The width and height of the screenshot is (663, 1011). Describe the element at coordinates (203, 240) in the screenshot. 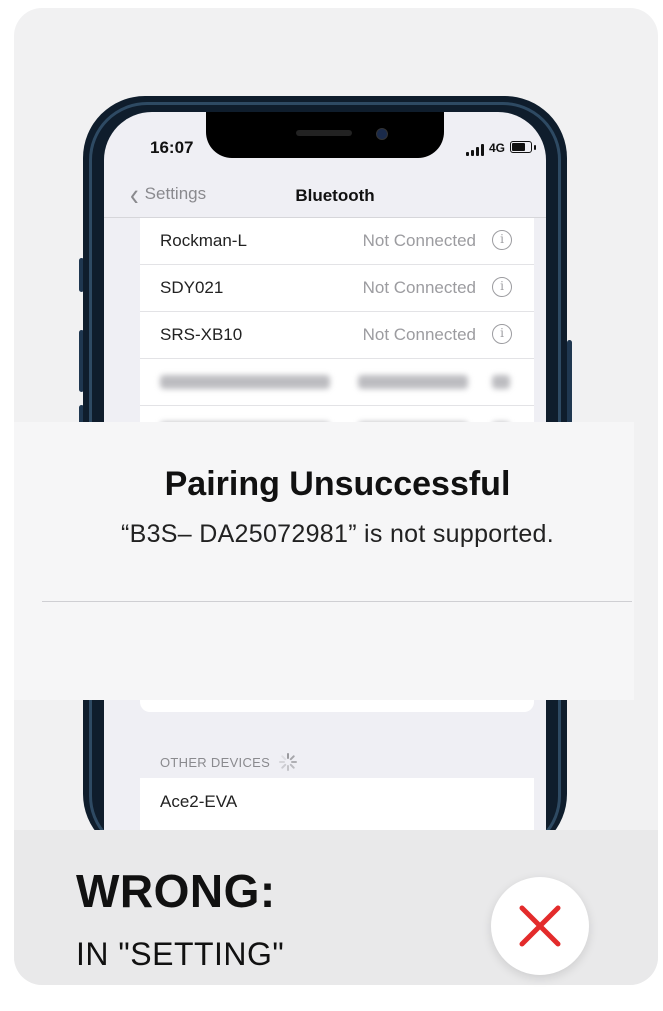

I see `device-name: Rockman-L` at that location.